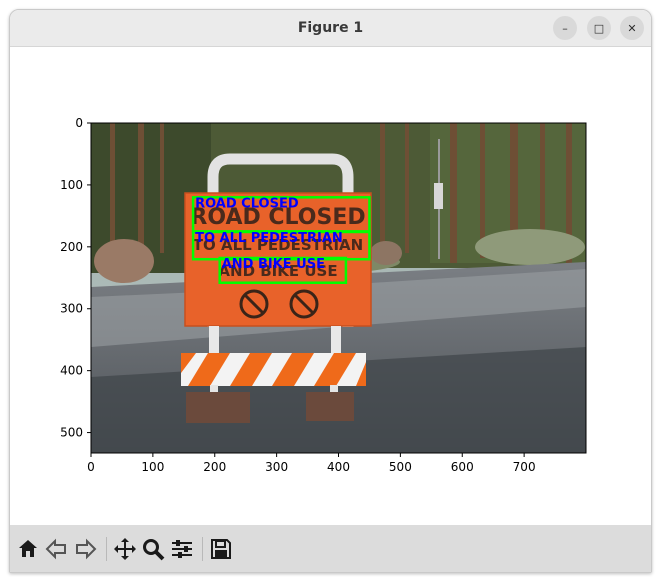 This screenshot has width=660, height=577. What do you see at coordinates (214, 467) in the screenshot?
I see `x-tick-label: 200` at bounding box center [214, 467].